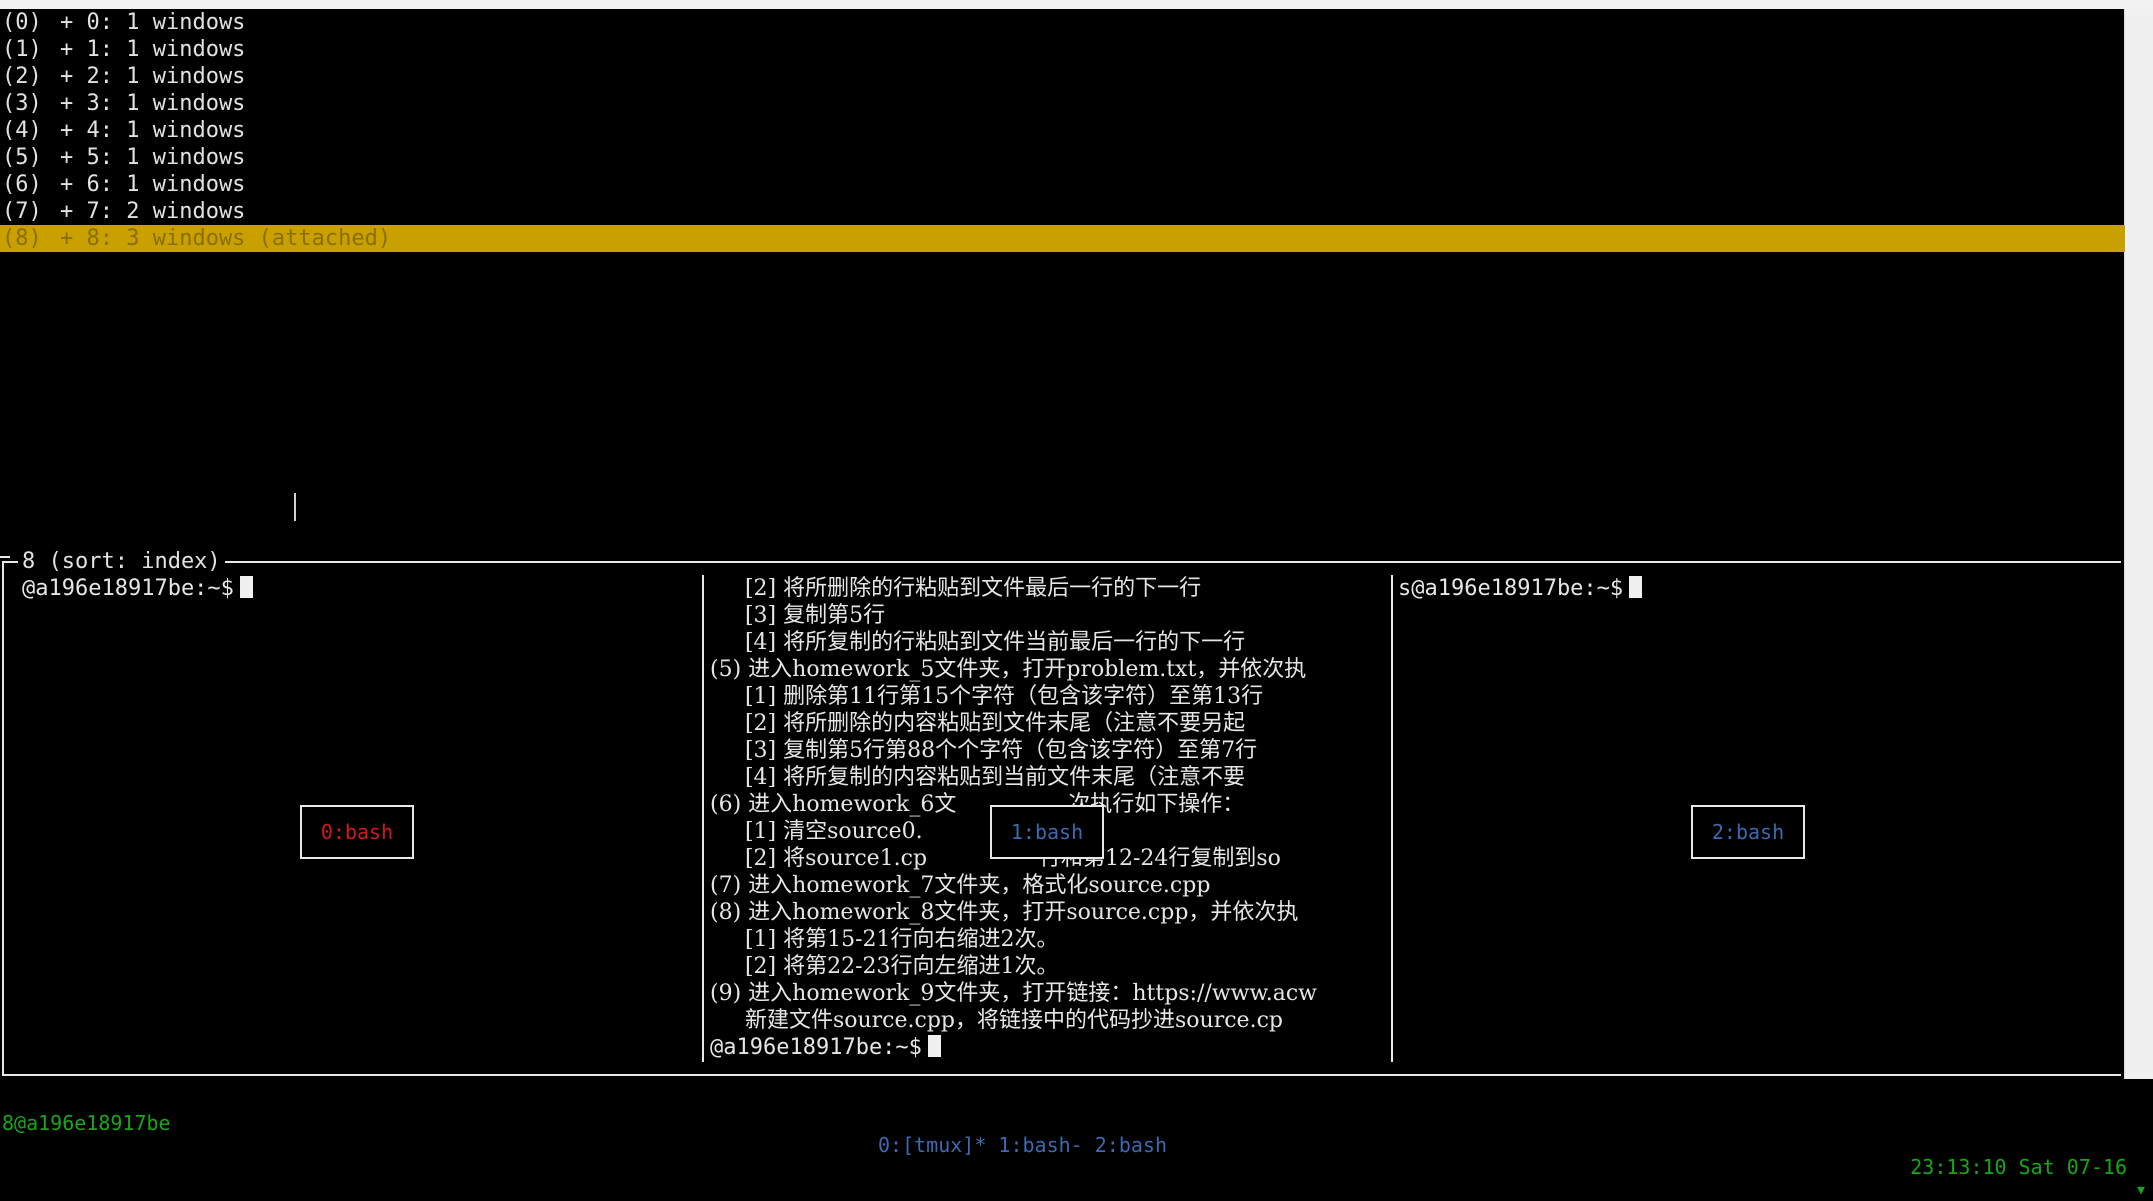  Describe the element at coordinates (1008, 669) in the screenshot. I see `output-line: (5) 进入homework_5文件夹，打开problem.txt，并依次执` at that location.